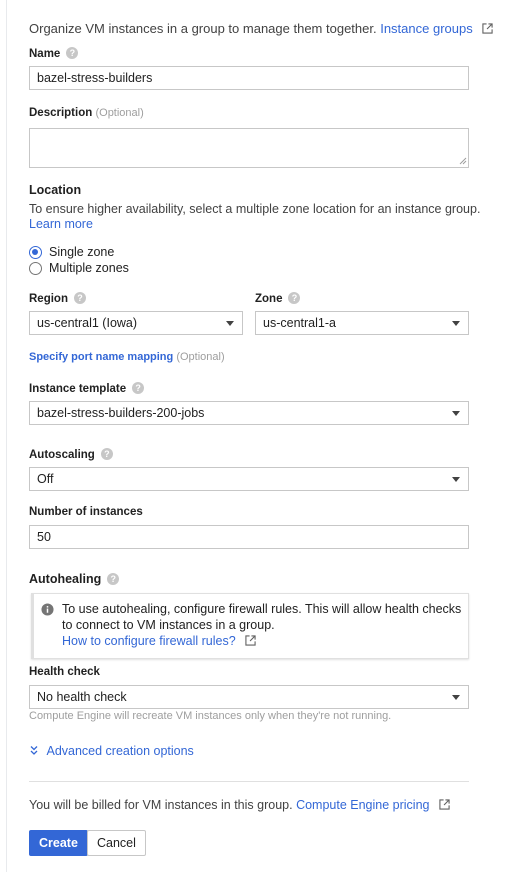  What do you see at coordinates (35, 252) in the screenshot?
I see `single-zone-radio` at bounding box center [35, 252].